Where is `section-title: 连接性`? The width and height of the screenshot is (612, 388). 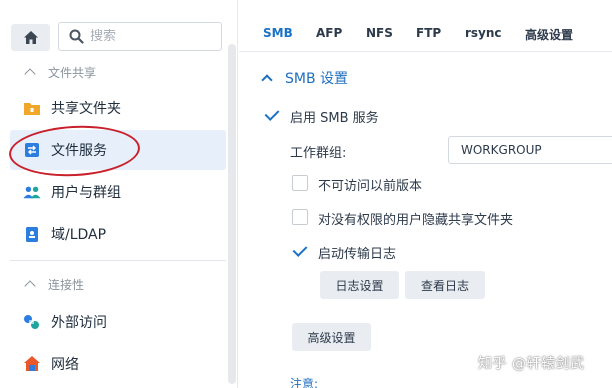 section-title: 连接性 is located at coordinates (66, 284).